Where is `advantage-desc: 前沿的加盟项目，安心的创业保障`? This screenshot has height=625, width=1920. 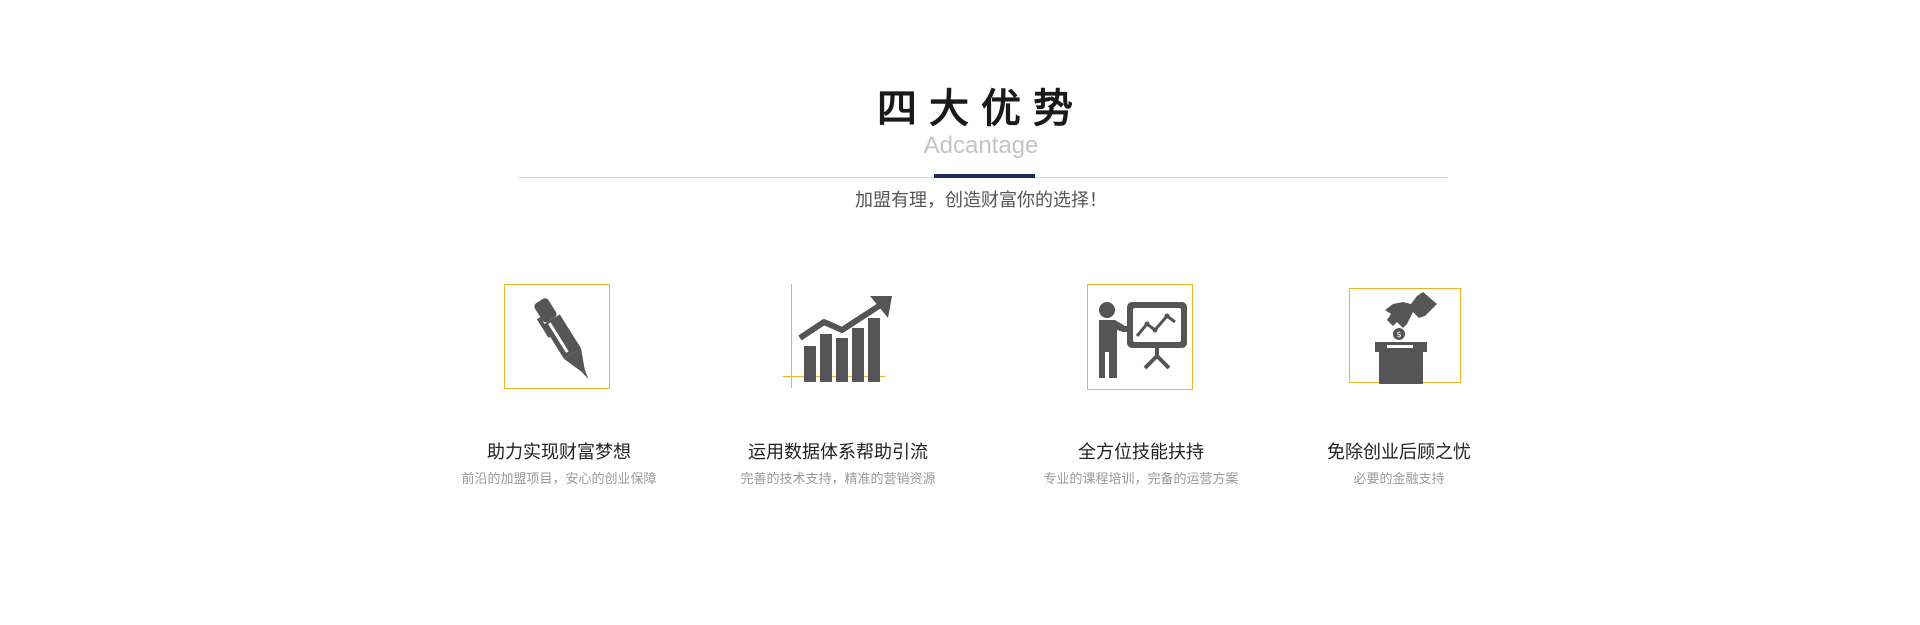 advantage-desc: 前沿的加盟项目，安心的创业保障 is located at coordinates (559, 479).